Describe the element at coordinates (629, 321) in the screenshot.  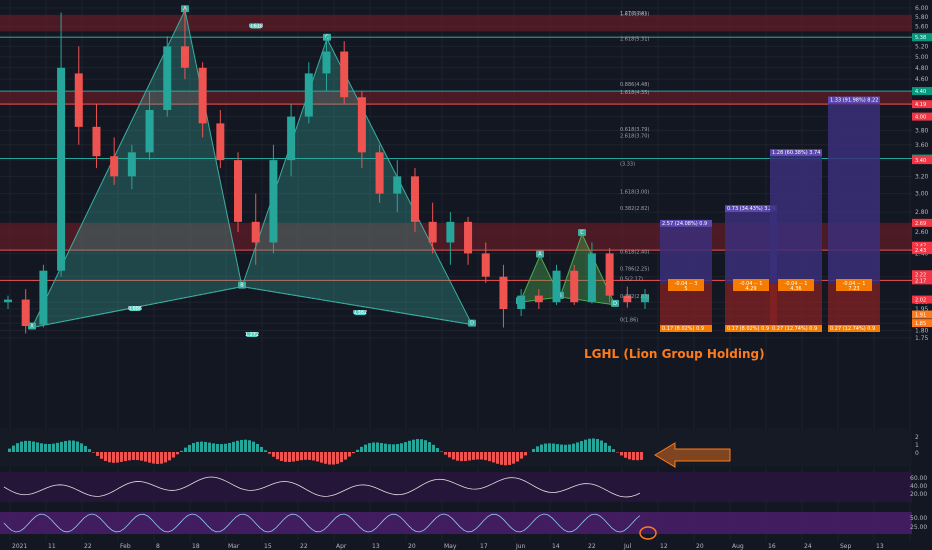
I see `fib-label: 0(1.86)` at that location.